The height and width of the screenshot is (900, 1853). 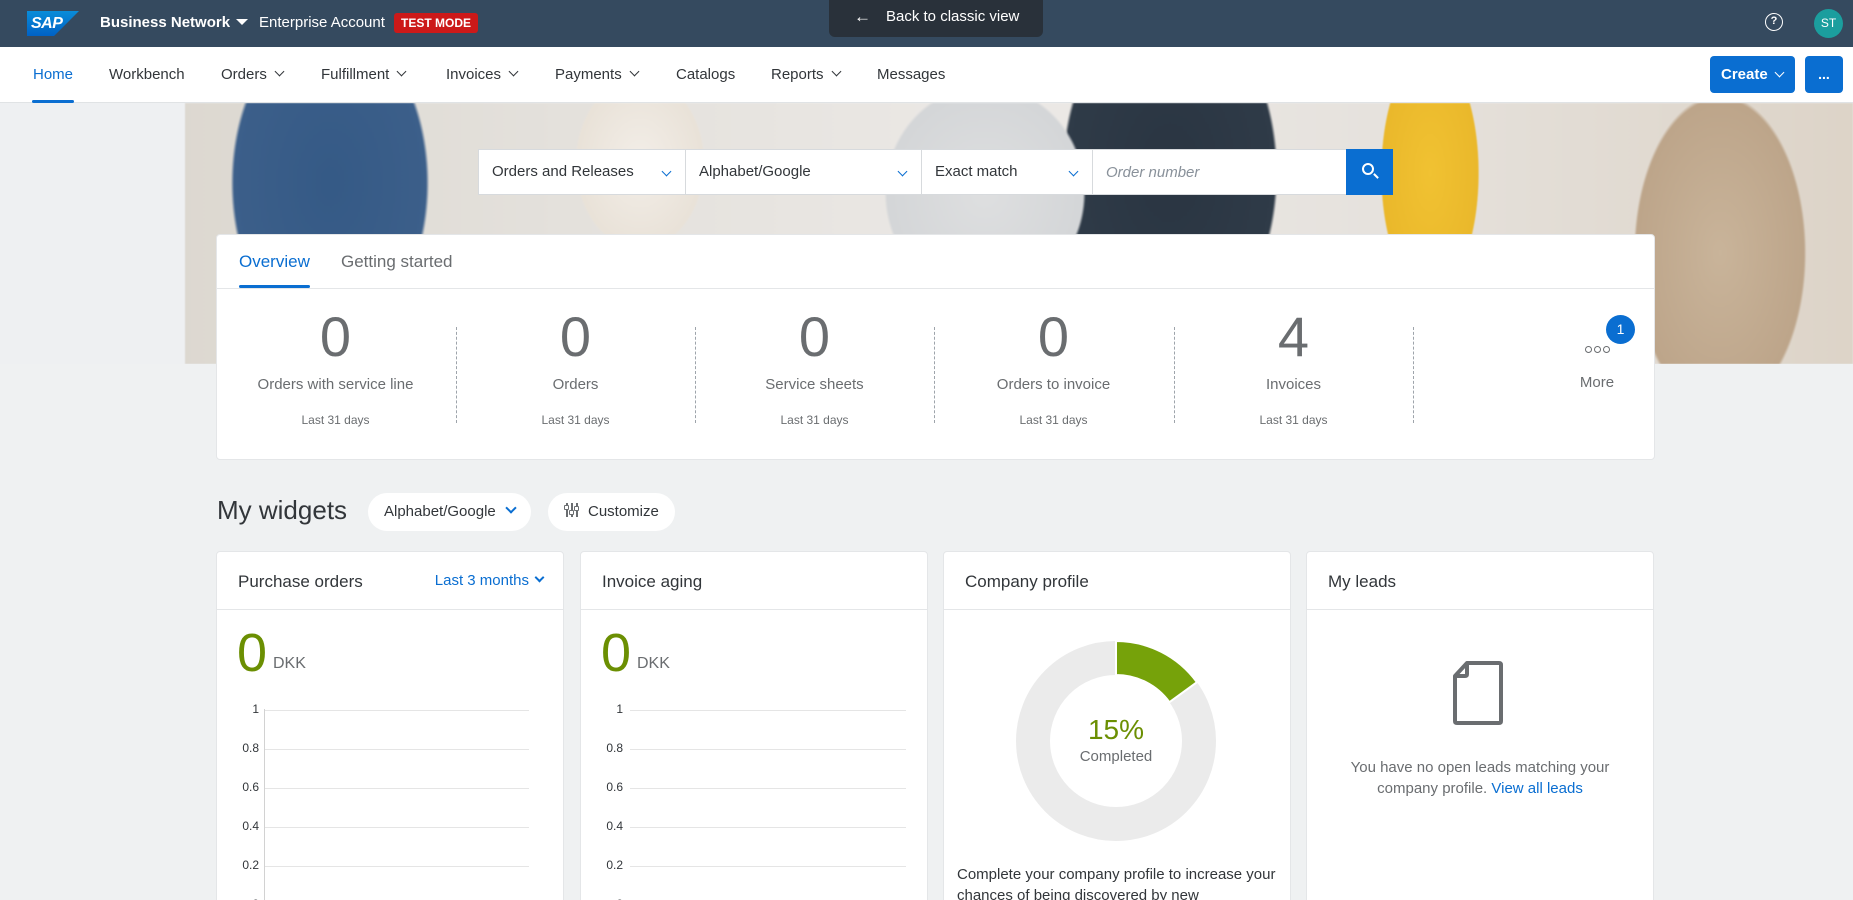 What do you see at coordinates (242, 22) in the screenshot?
I see `caret-down-icon` at bounding box center [242, 22].